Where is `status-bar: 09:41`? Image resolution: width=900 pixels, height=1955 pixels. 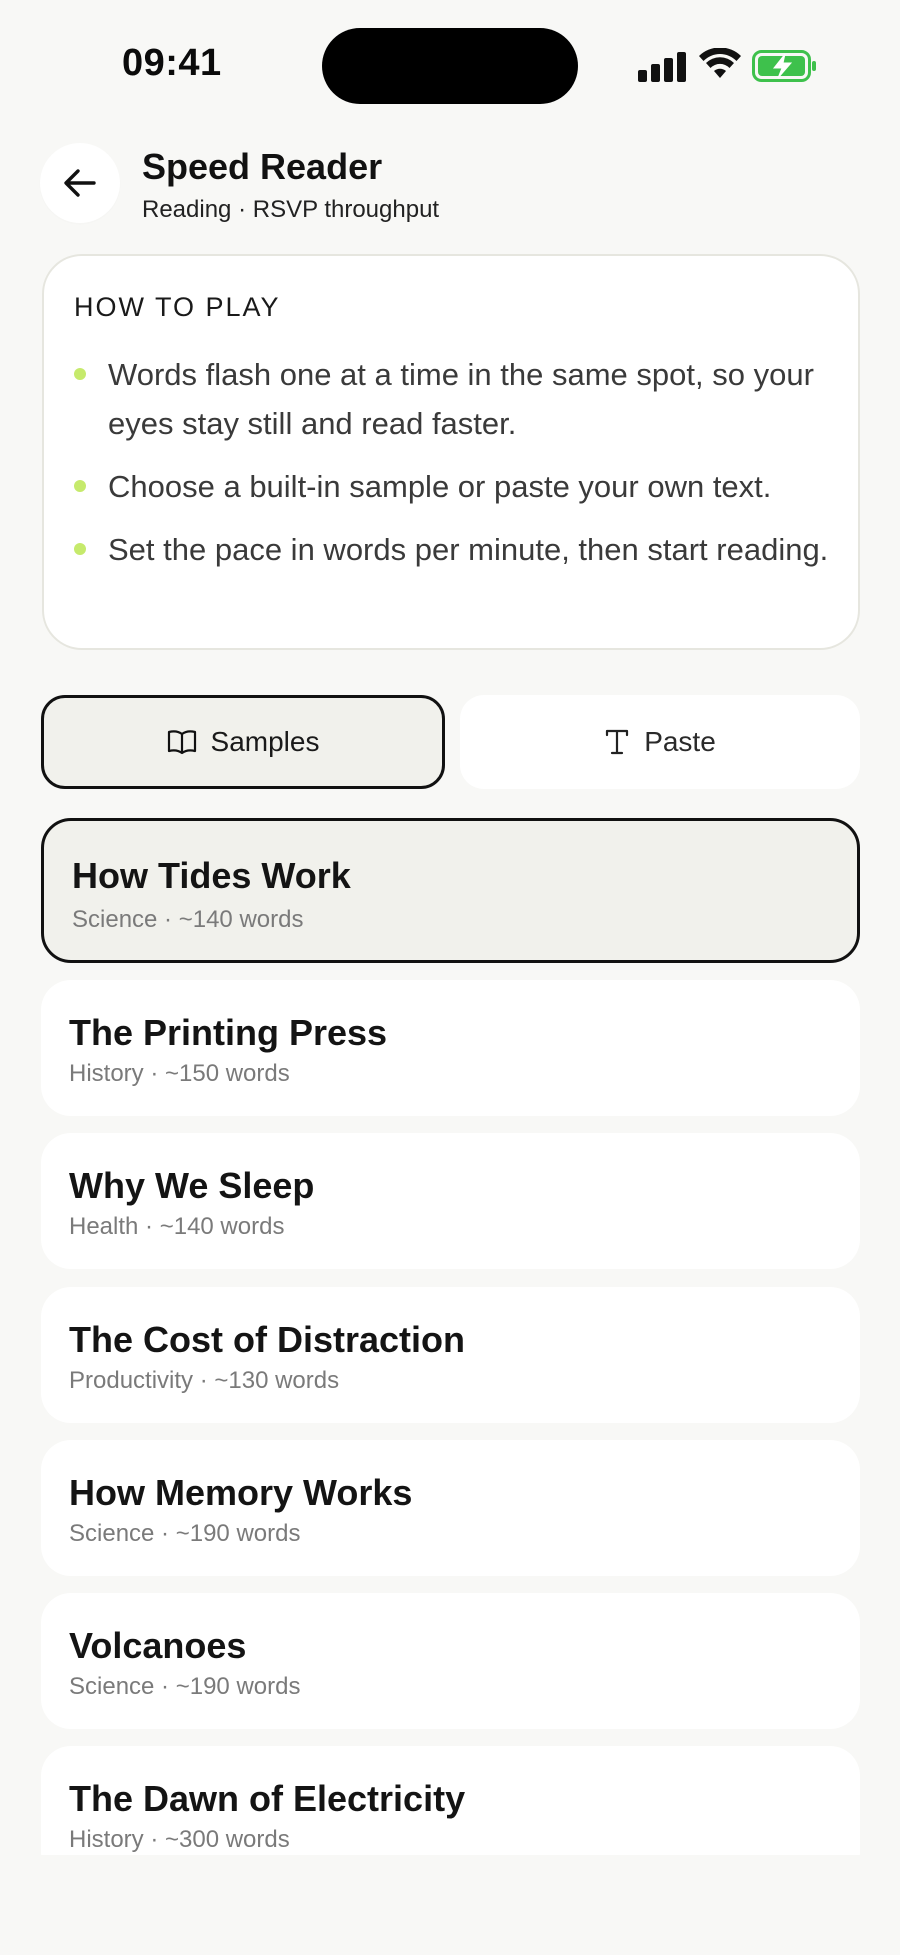 status-bar: 09:41 is located at coordinates (450, 65).